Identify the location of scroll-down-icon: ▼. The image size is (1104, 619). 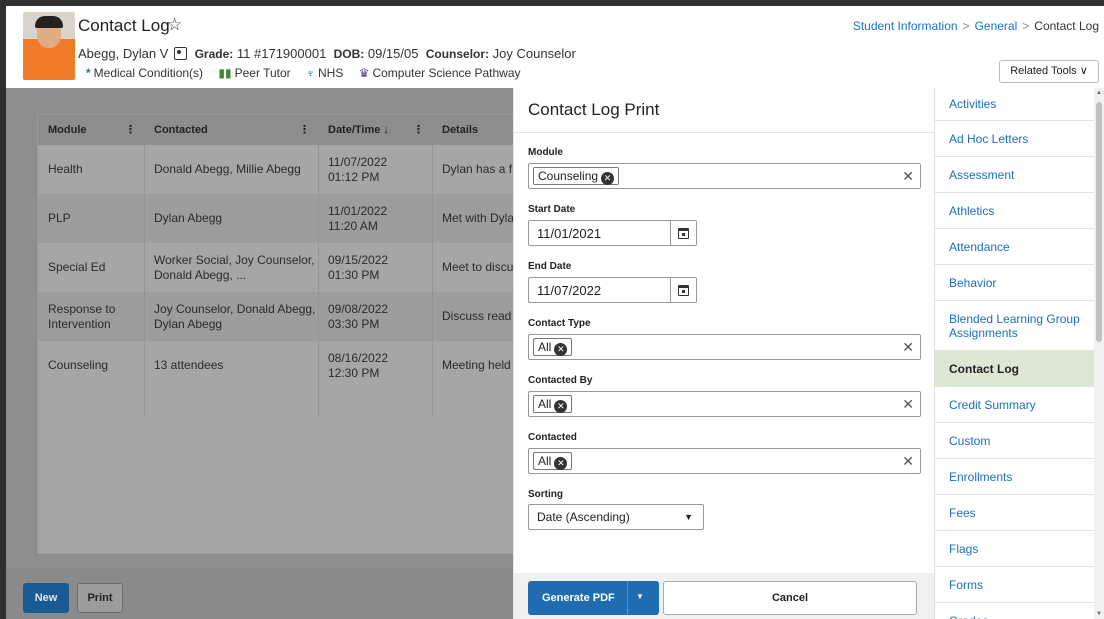
(1099, 614).